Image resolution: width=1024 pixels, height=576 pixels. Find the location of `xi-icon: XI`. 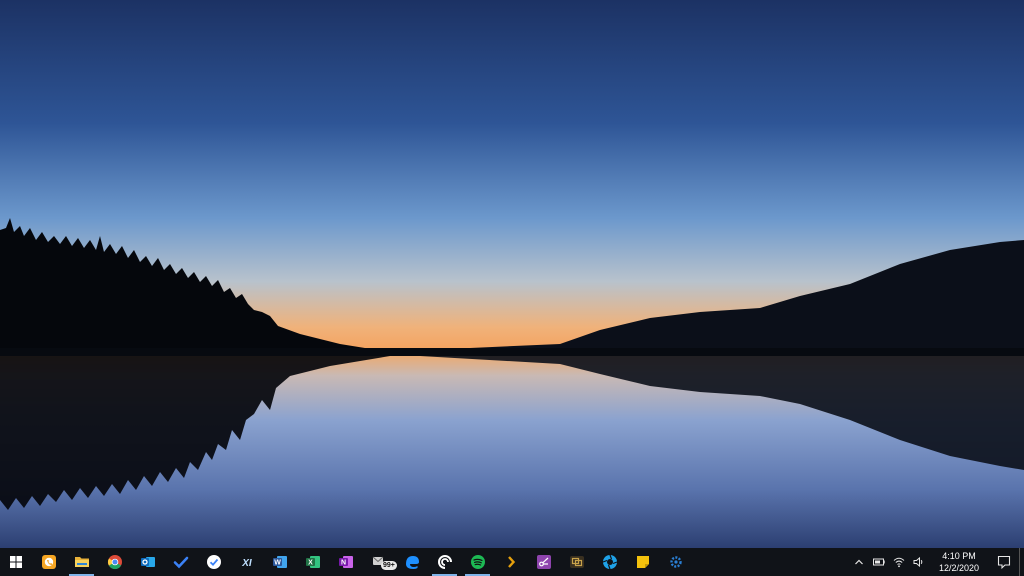

xi-icon: XI is located at coordinates (246, 563).